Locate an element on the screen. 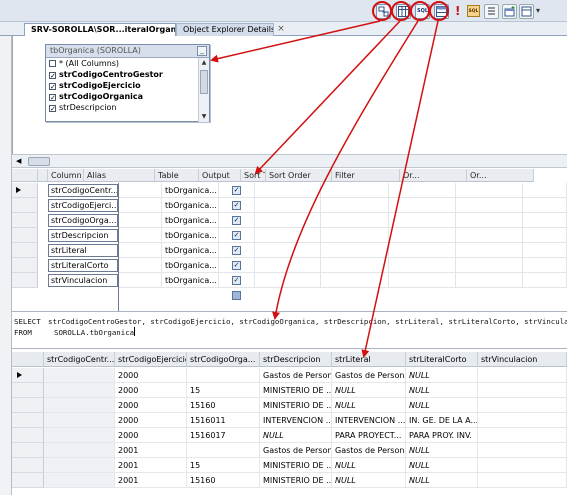 The height and width of the screenshot is (495, 567). criteria-row: strCodigoEjerci... tbOrganica... ✓ is located at coordinates (289, 205).